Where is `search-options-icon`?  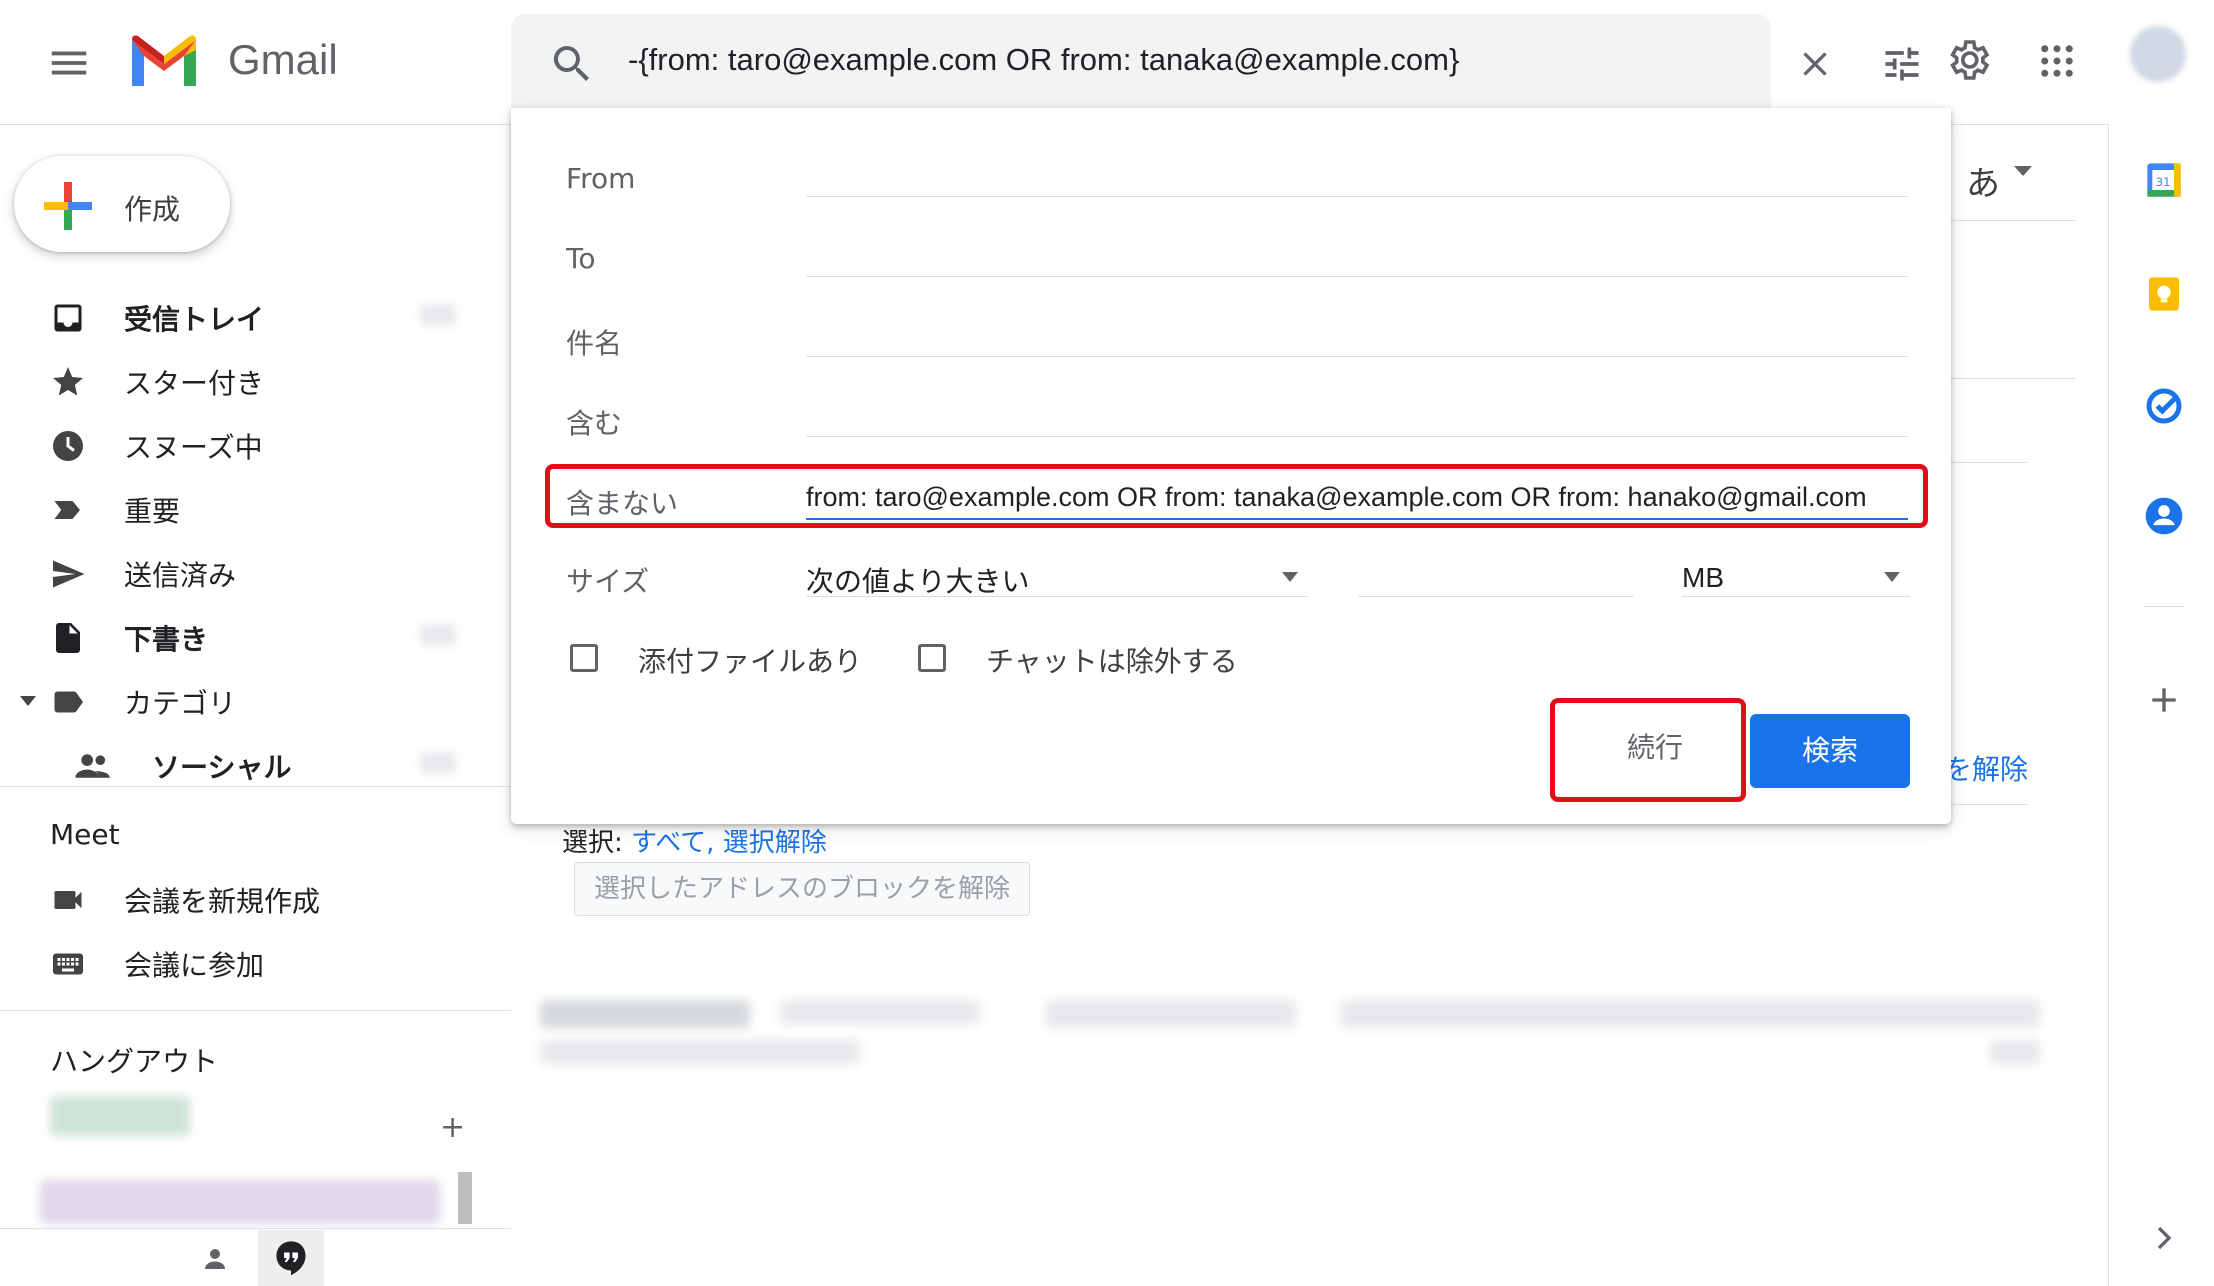
search-options-icon is located at coordinates (1902, 64).